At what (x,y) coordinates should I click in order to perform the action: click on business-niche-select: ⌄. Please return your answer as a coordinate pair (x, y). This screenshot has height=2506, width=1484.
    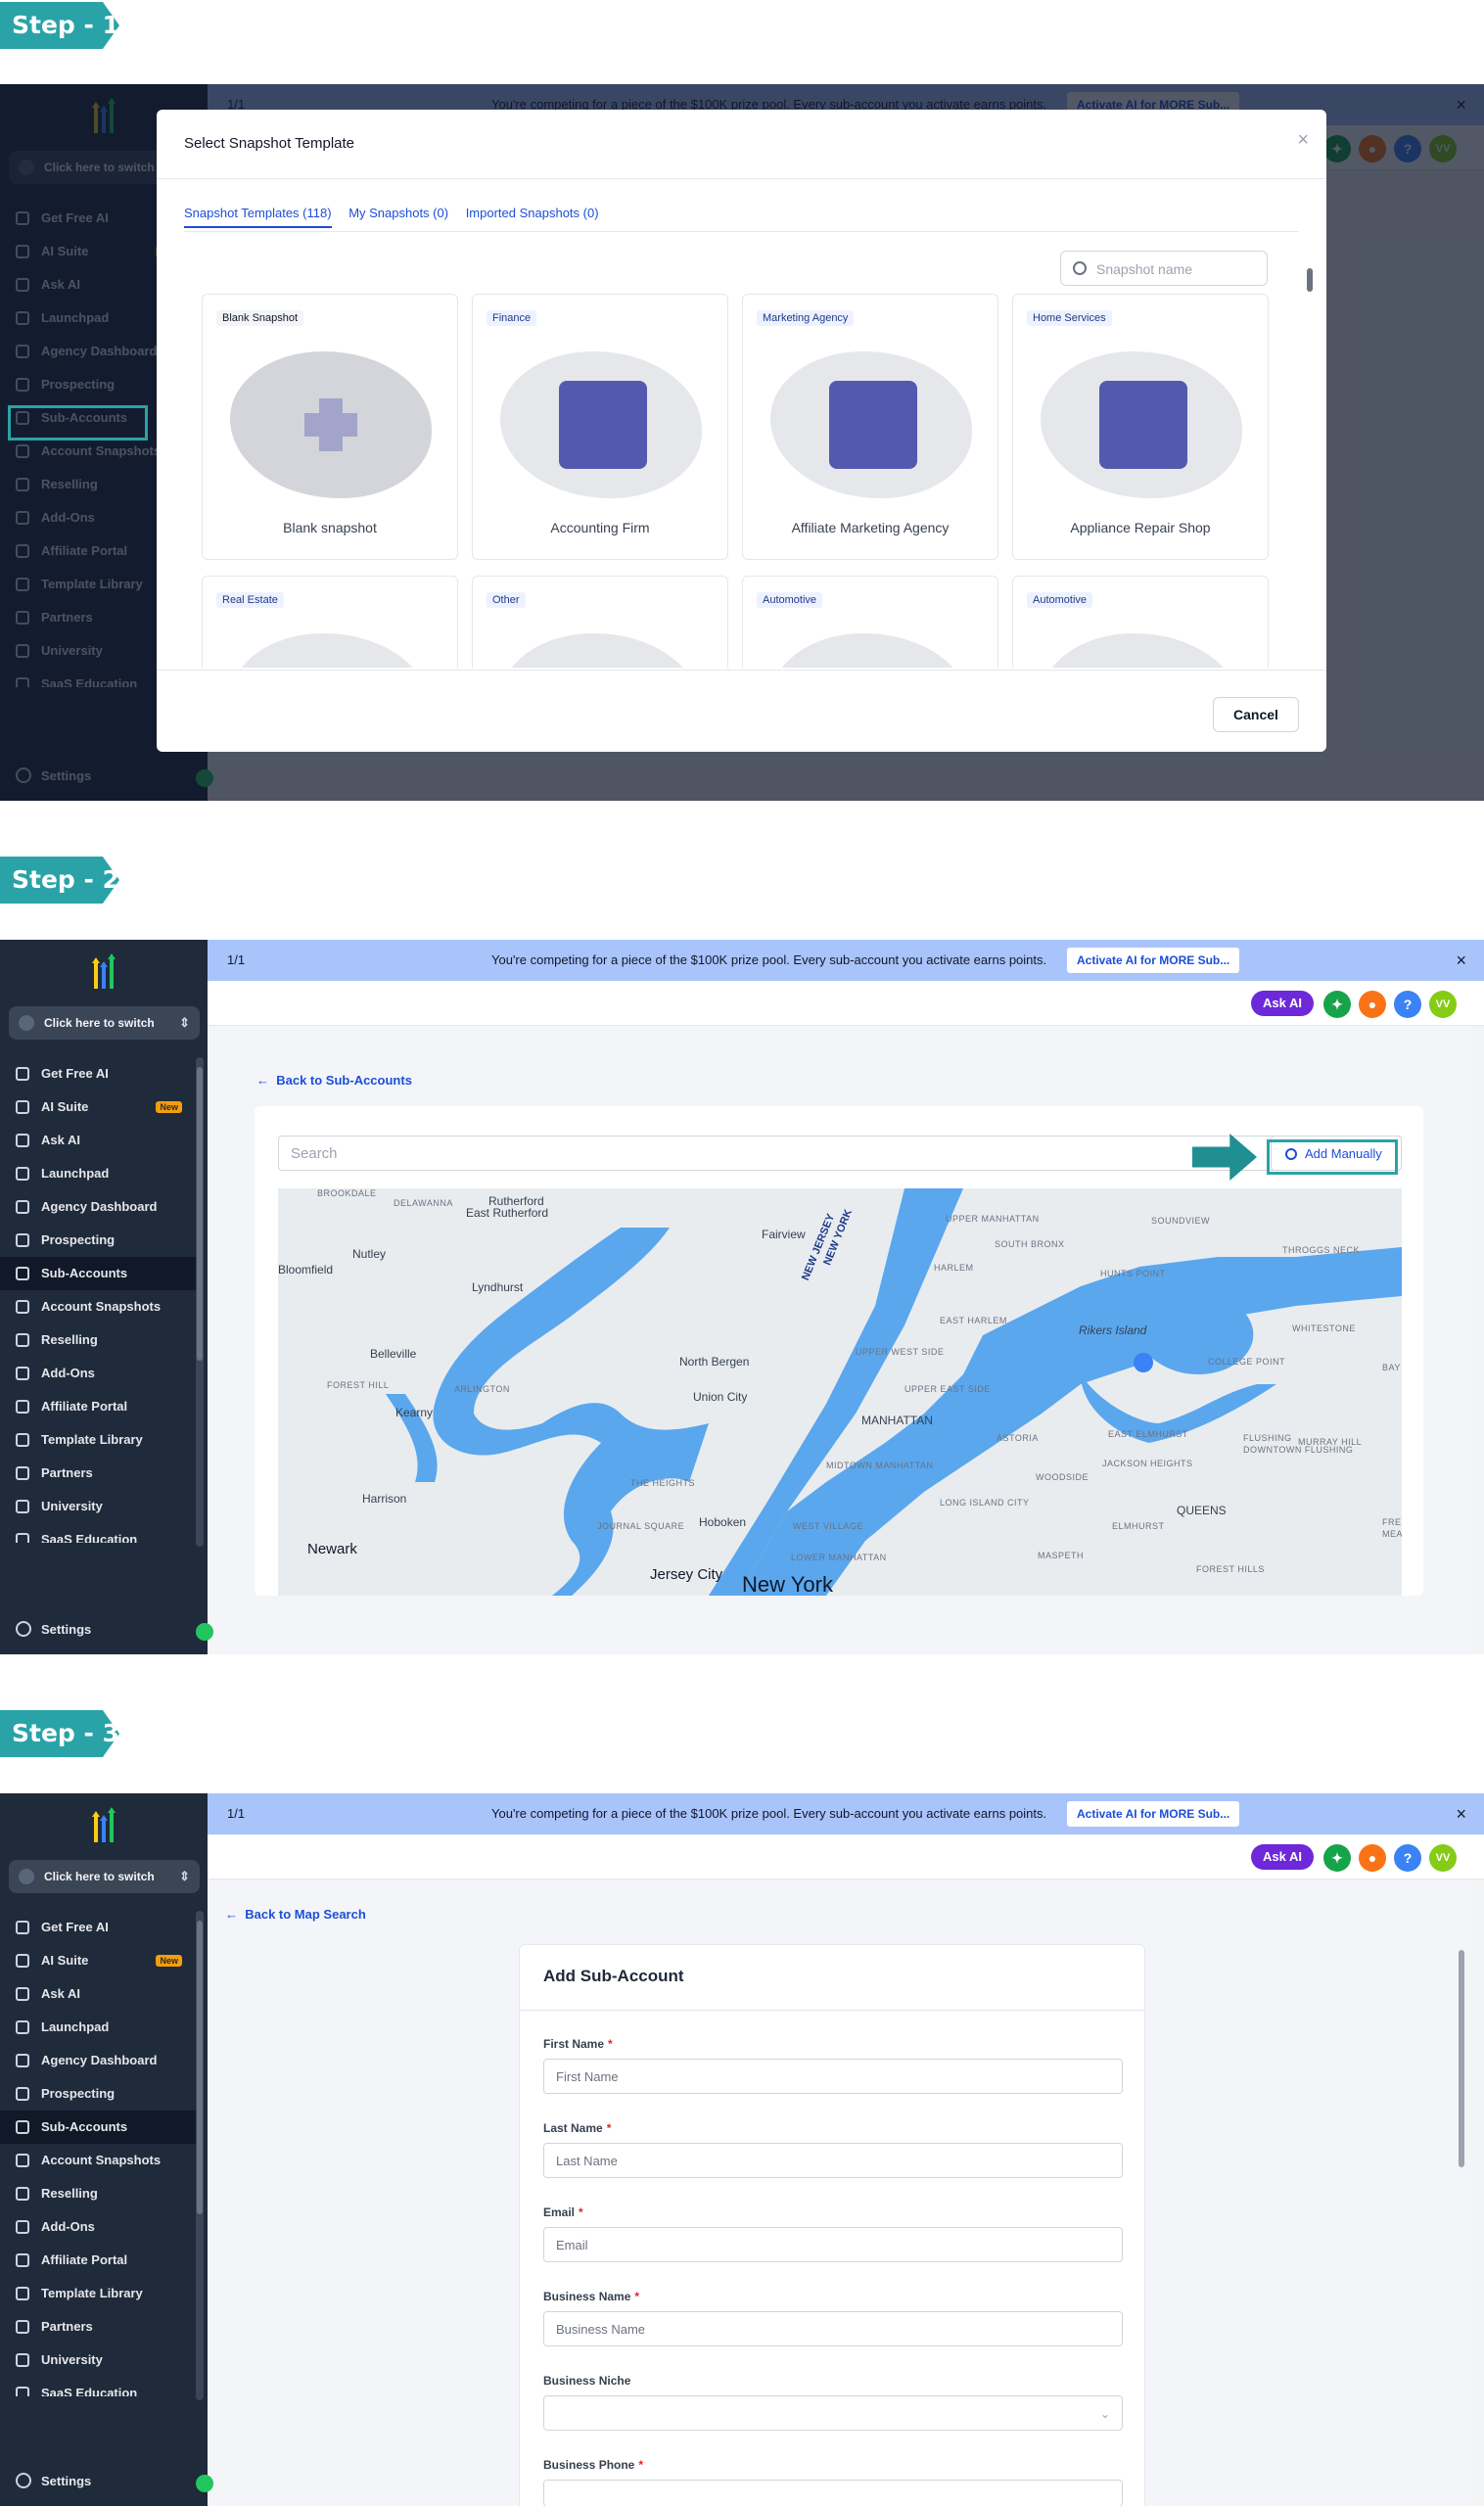
    Looking at the image, I should click on (833, 2413).